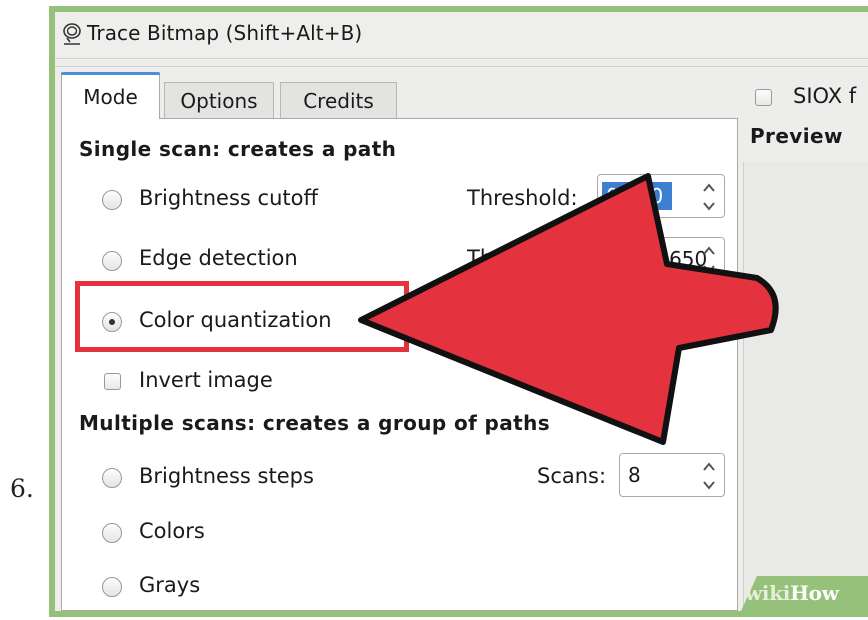 The width and height of the screenshot is (868, 620). I want to click on trace-bitmap-icon, so click(72, 34).